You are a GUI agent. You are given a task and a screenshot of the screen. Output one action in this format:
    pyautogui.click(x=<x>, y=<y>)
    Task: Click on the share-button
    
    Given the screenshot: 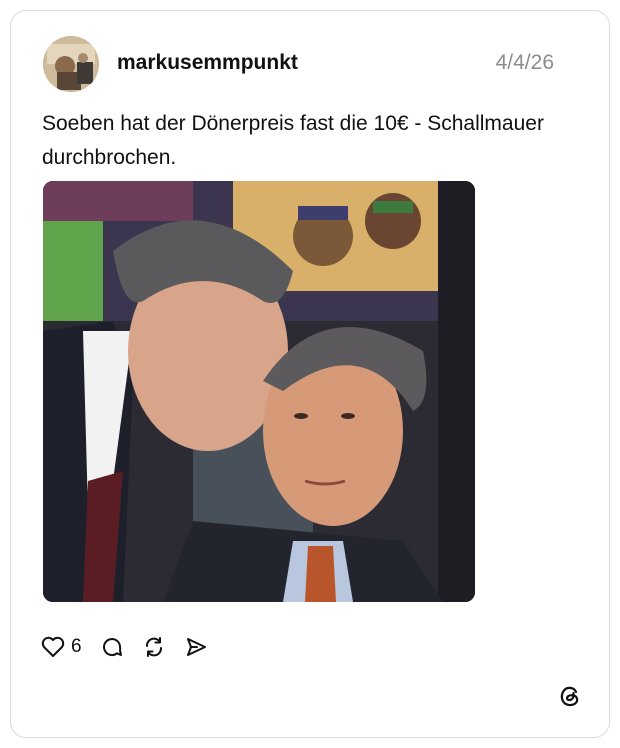 What is the action you would take?
    pyautogui.click(x=196, y=647)
    